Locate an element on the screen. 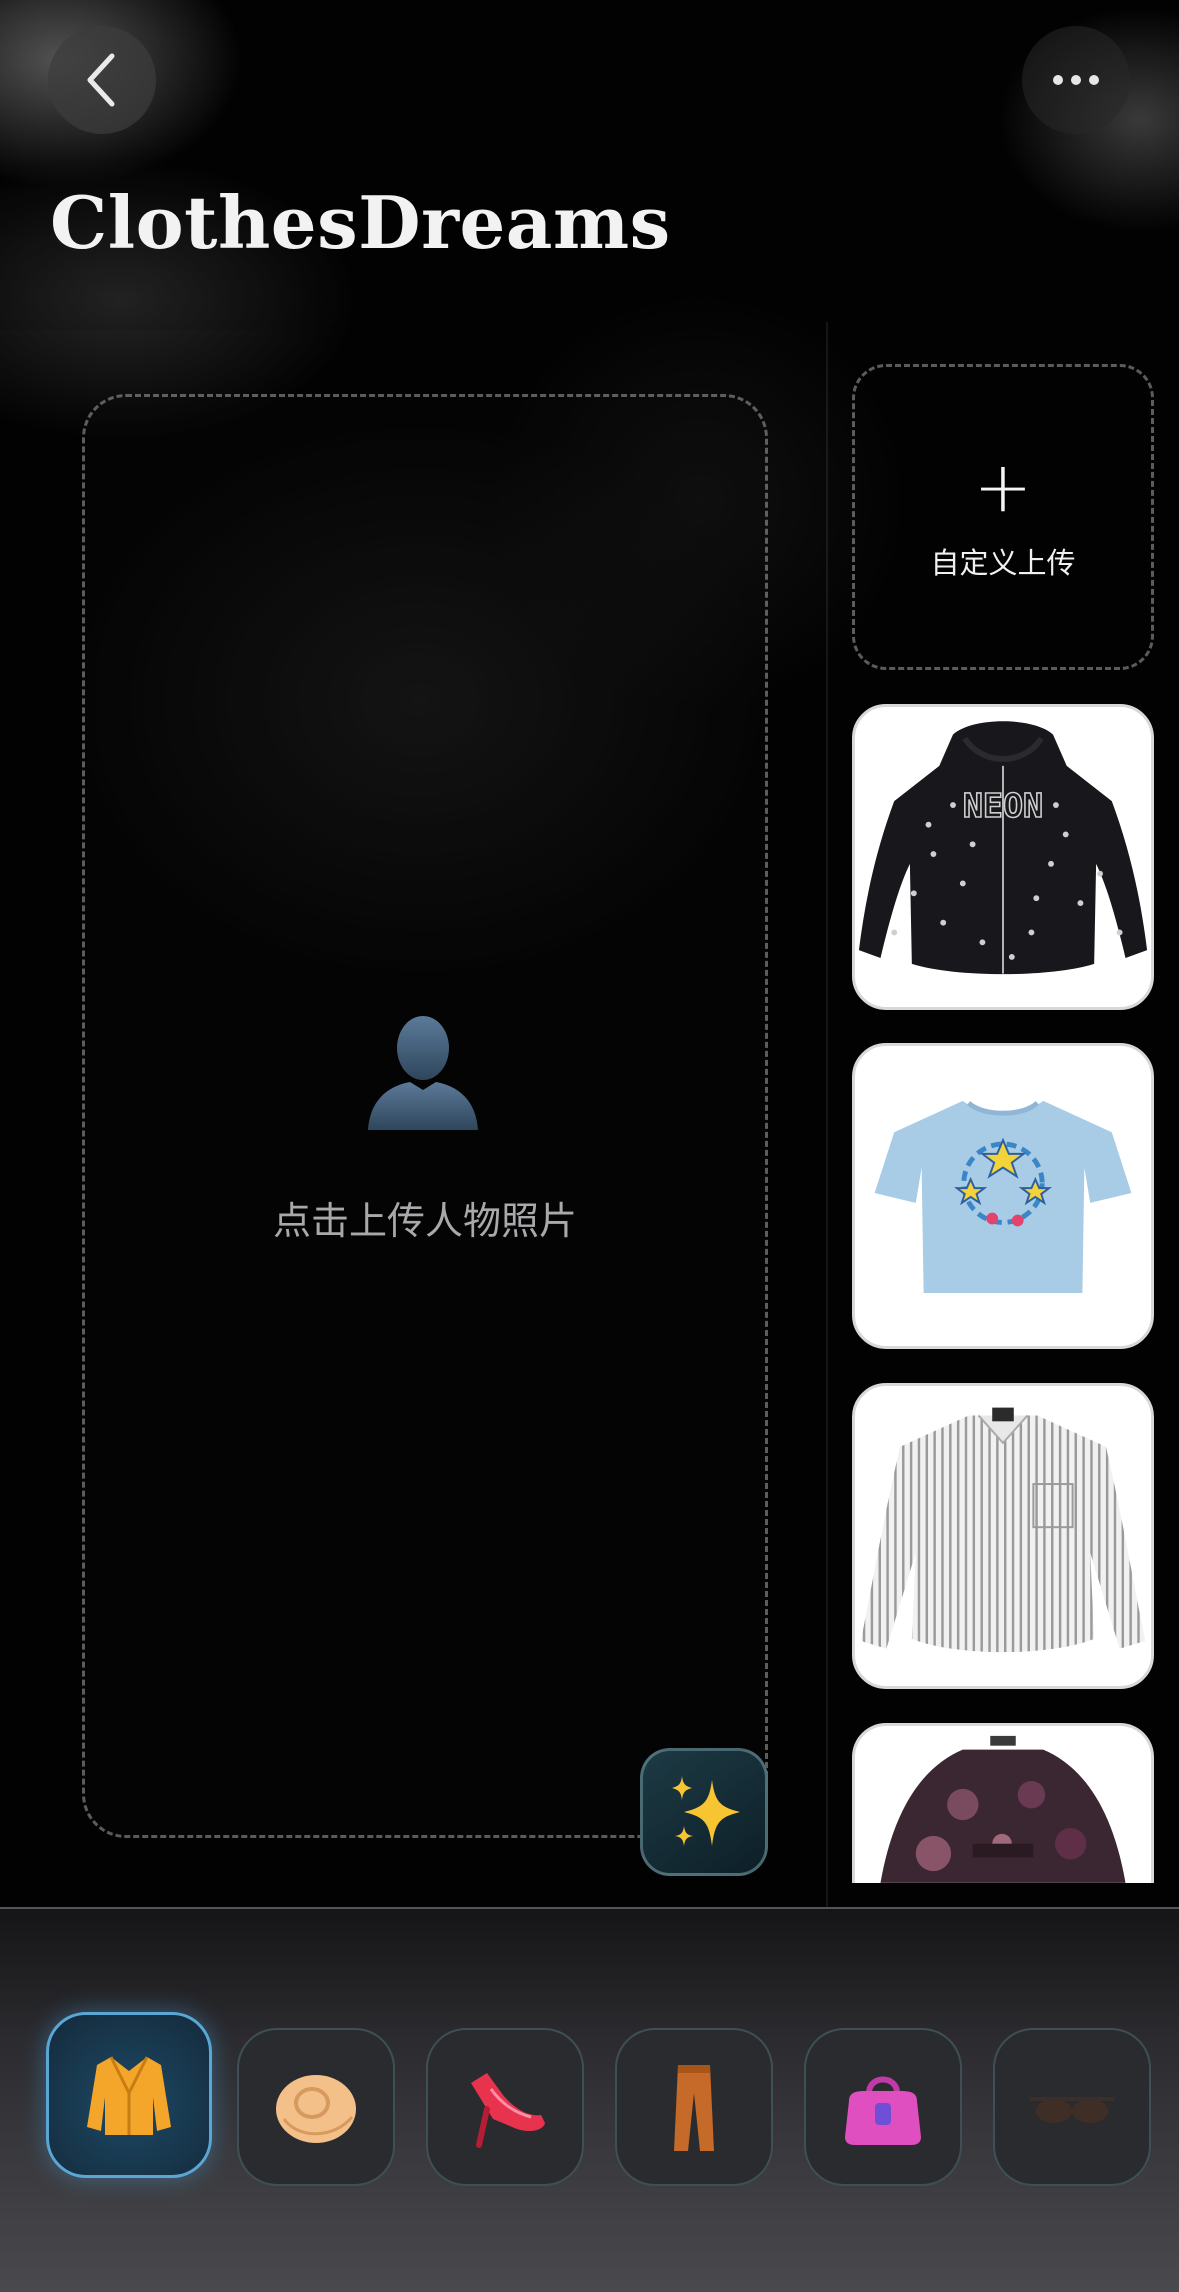 The width and height of the screenshot is (1179, 2292). upload-hint-text: 点击上传人物照片 is located at coordinates (424, 1221).